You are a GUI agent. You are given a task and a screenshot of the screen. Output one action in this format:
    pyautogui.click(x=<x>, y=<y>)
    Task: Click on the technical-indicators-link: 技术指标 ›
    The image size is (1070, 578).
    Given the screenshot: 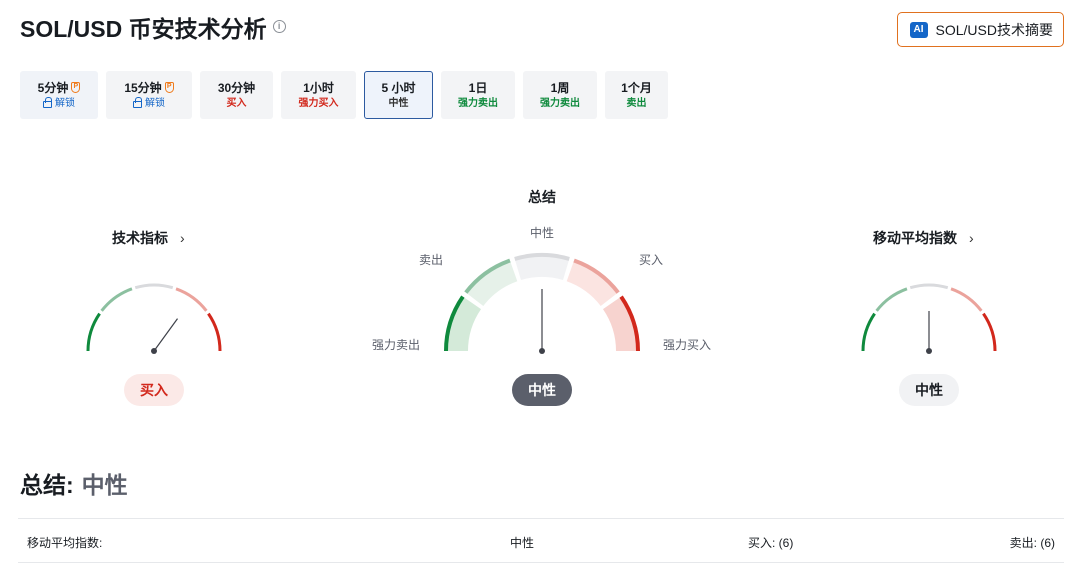 What is the action you would take?
    pyautogui.click(x=148, y=238)
    